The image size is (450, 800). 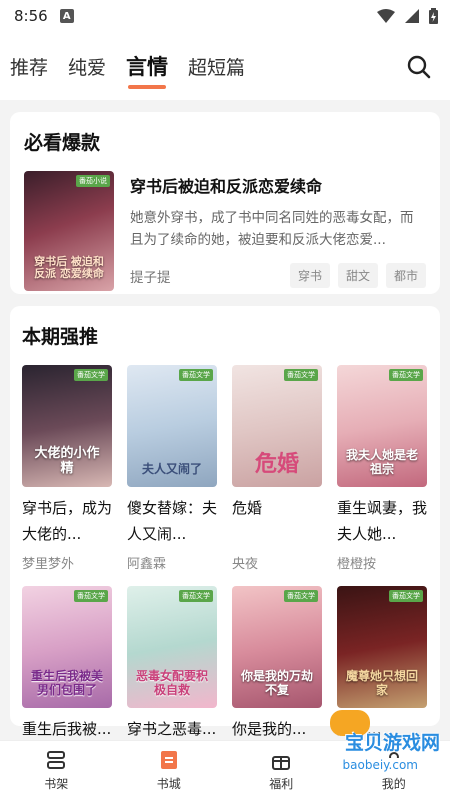 What do you see at coordinates (169, 770) in the screenshot?
I see `nav-bookstore: 书城` at bounding box center [169, 770].